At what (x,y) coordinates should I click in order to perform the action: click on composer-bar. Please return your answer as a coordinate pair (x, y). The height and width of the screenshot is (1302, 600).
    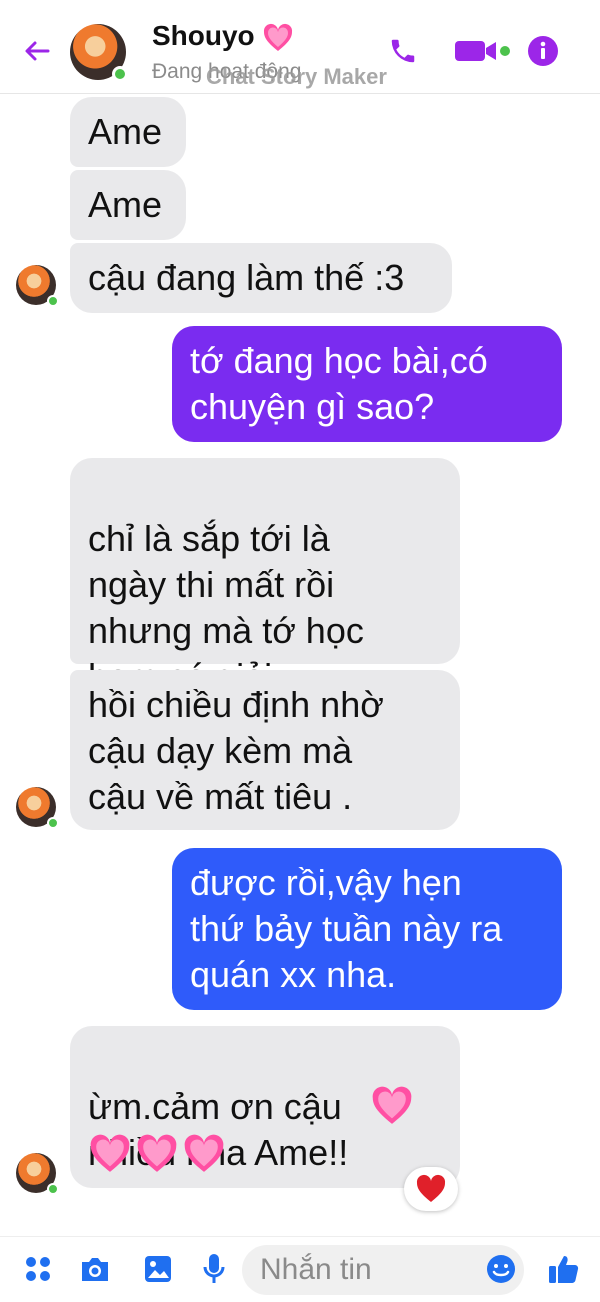
    Looking at the image, I should click on (300, 1269).